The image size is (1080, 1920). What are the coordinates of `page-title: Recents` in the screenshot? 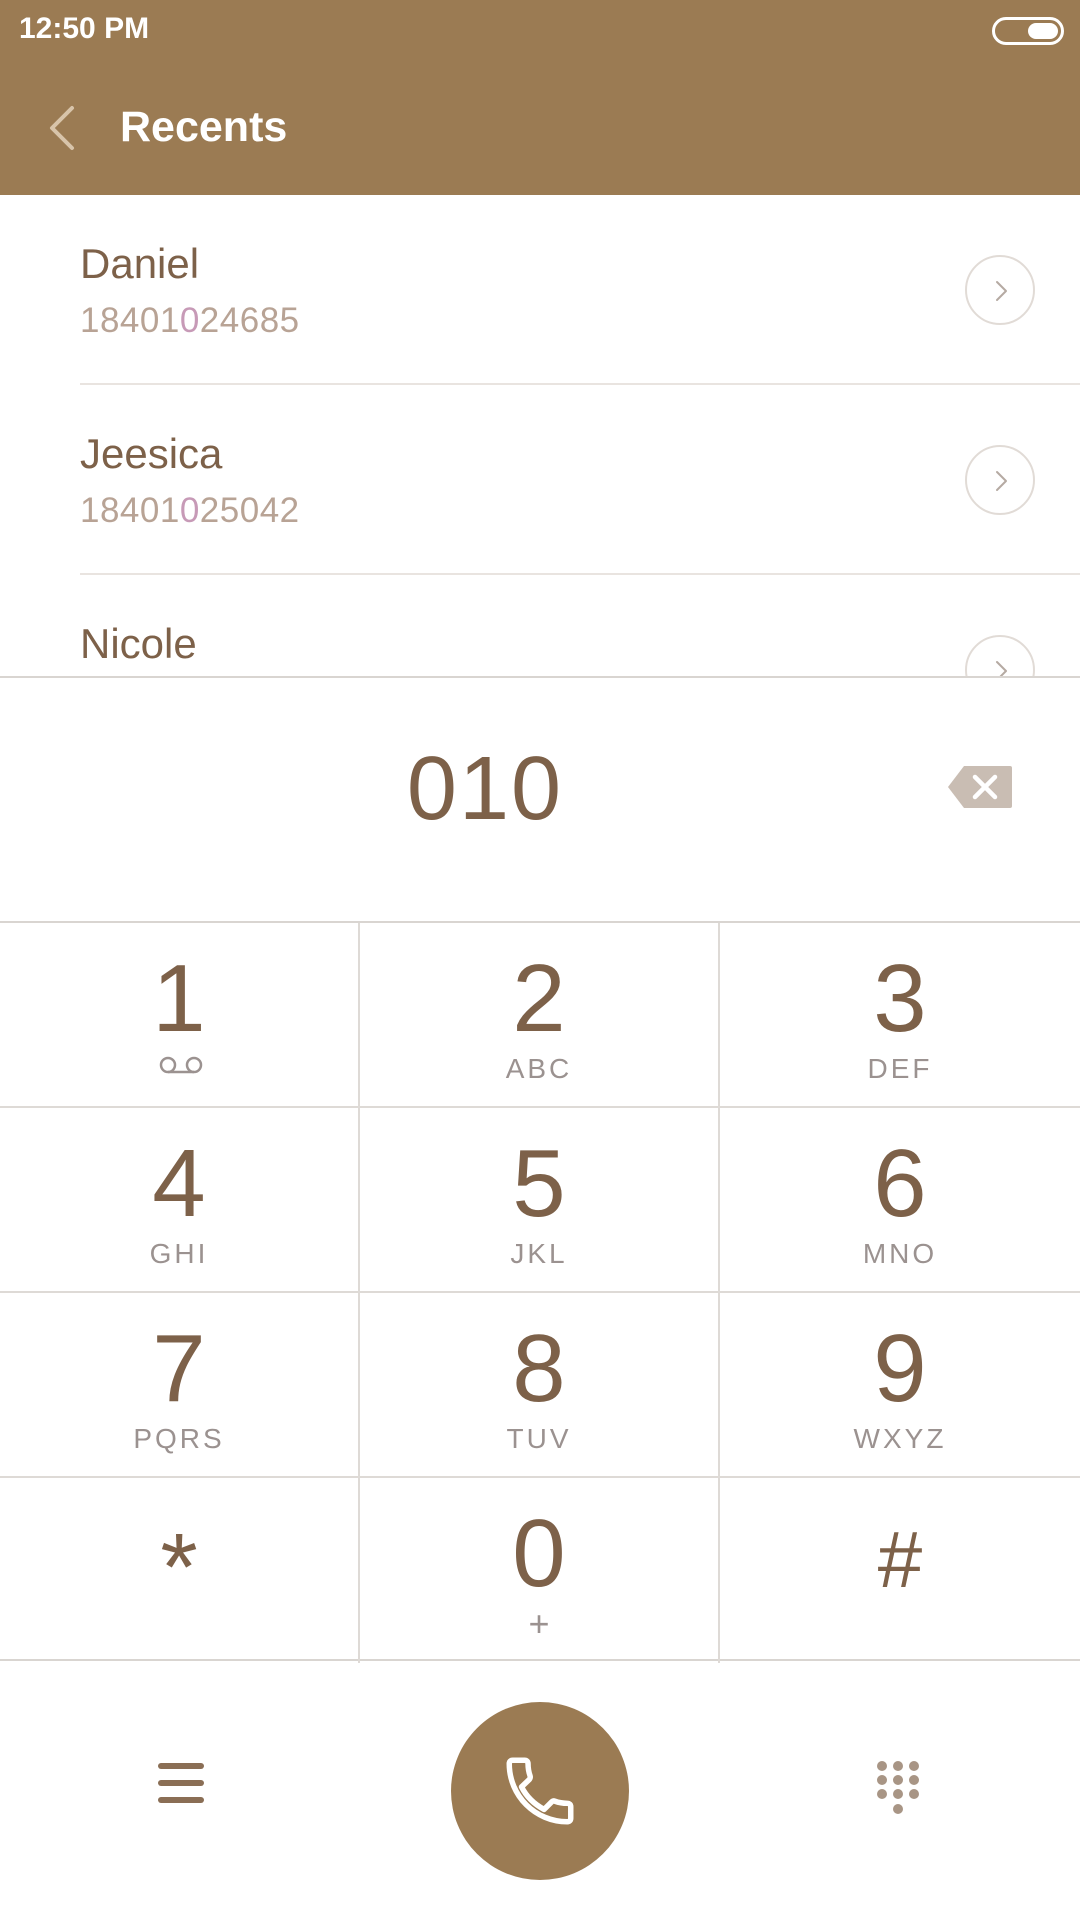 It's located at (204, 127).